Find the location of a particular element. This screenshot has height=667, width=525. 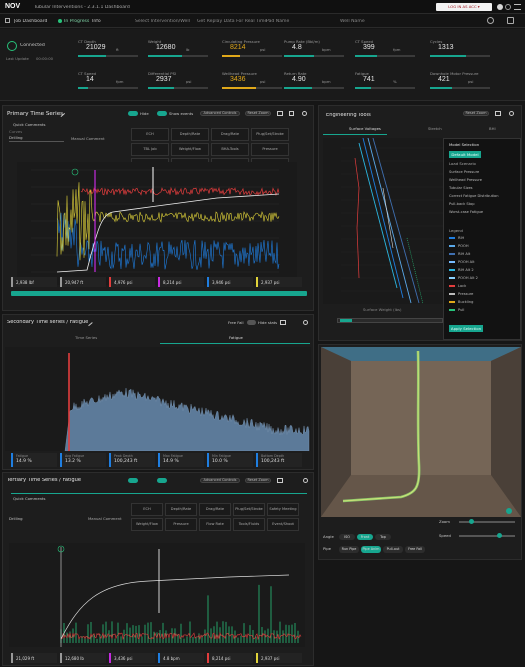

primary-chart is located at coordinates (157, 223).